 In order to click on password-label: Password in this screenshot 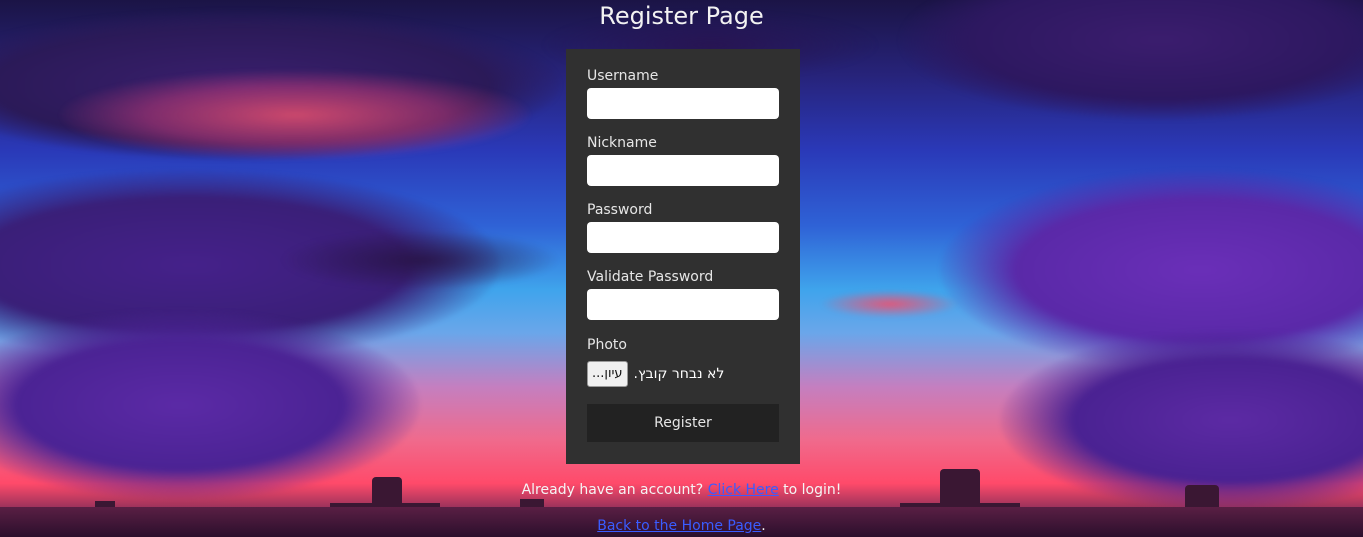, I will do `click(620, 210)`.